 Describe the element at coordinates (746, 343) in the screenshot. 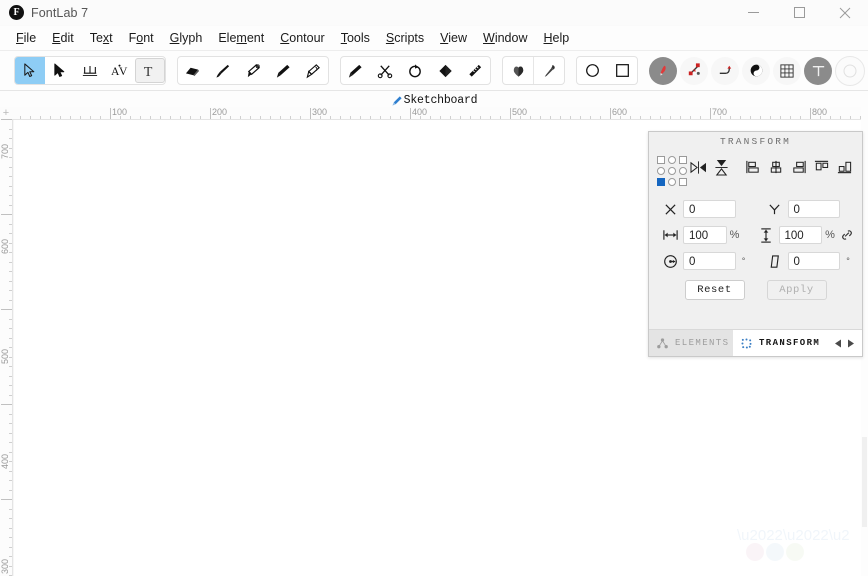

I see `transform-icon` at that location.